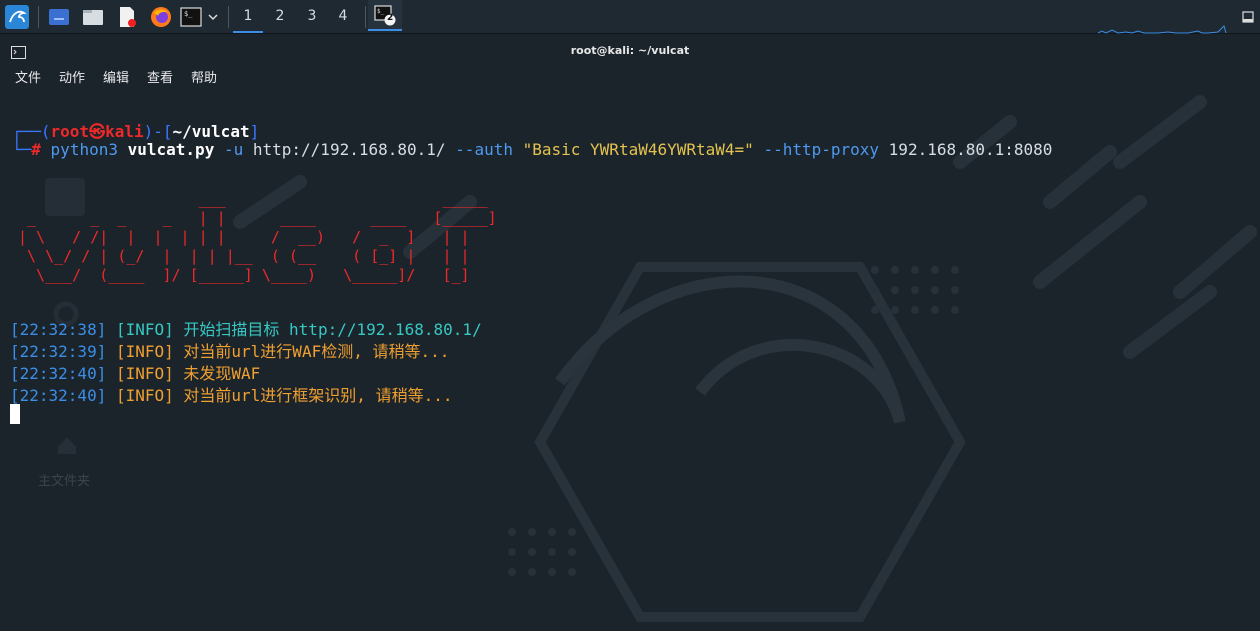 The width and height of the screenshot is (1260, 631). What do you see at coordinates (127, 17) in the screenshot?
I see `text-editor-icon` at bounding box center [127, 17].